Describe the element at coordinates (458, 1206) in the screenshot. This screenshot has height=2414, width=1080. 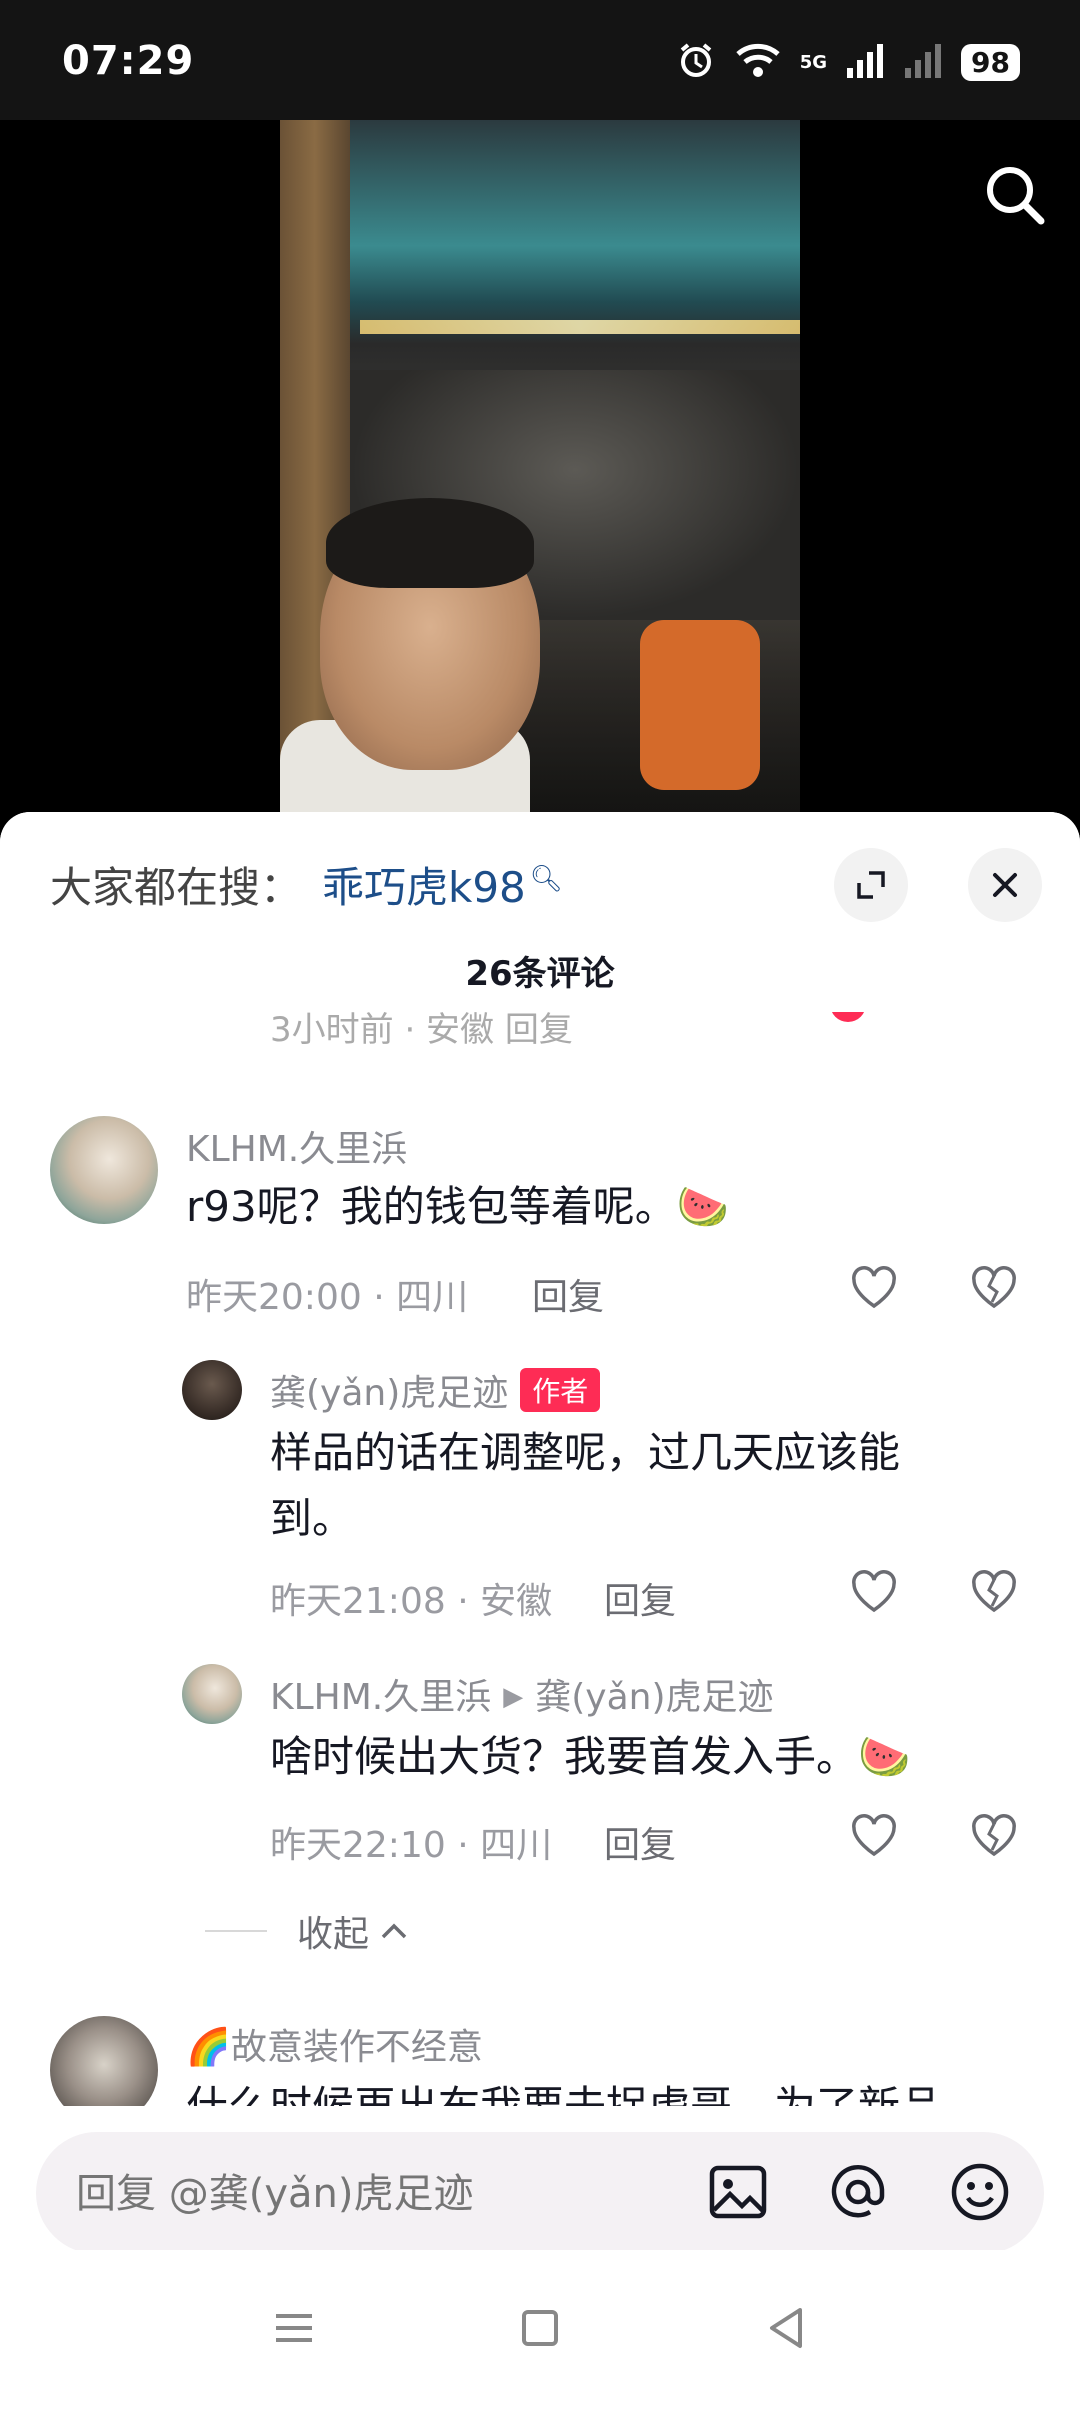
I see `comment-text: r93呢？我的钱包等着呢。🍉` at that location.